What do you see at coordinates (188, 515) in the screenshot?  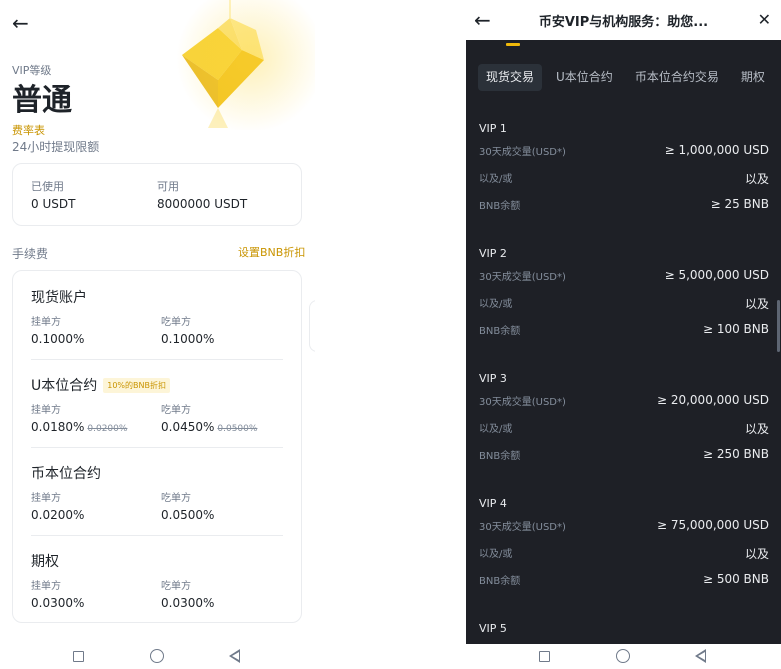 I see `taker-fee: 0.0500%` at bounding box center [188, 515].